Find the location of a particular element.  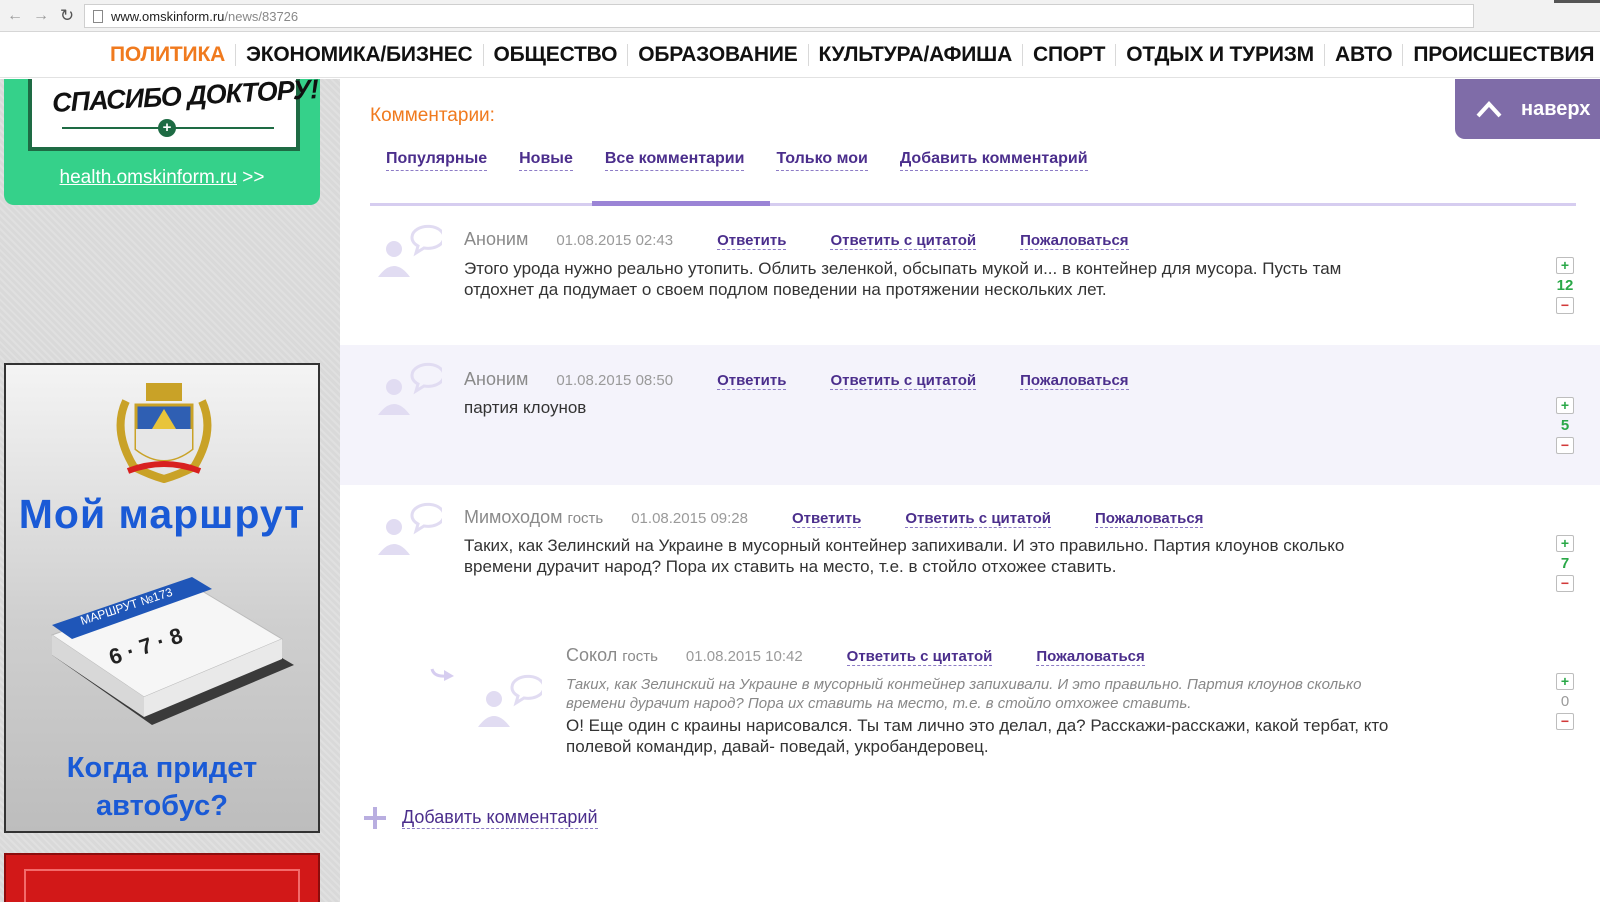

nav-politika: ПОЛИТИКА is located at coordinates (168, 54).